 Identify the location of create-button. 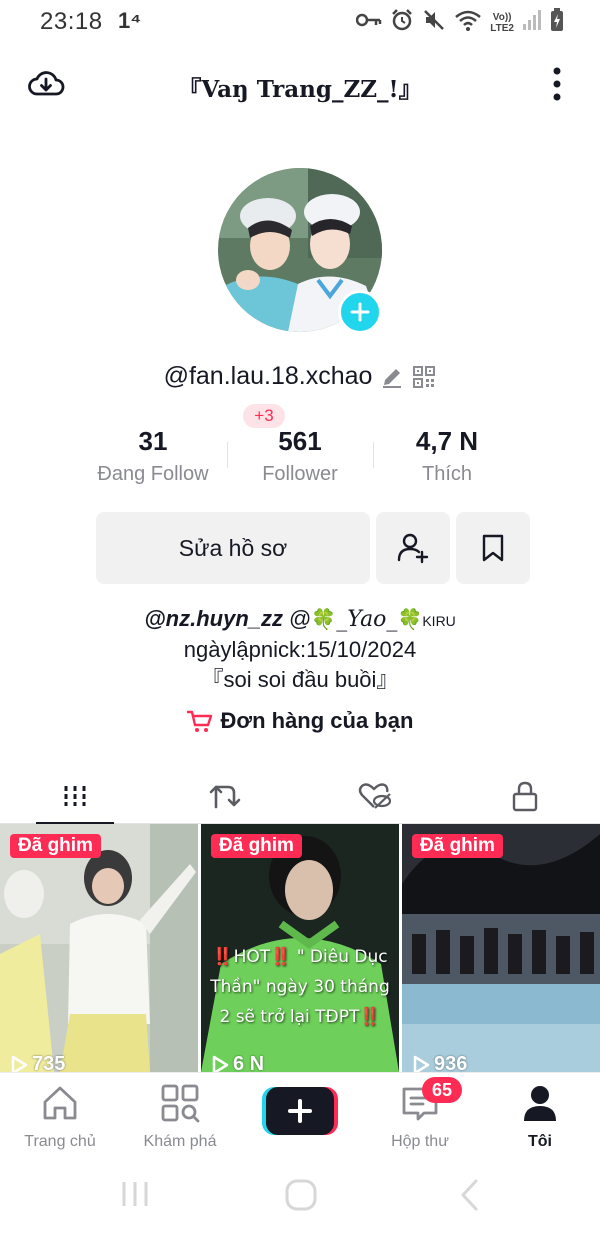
(300, 1111).